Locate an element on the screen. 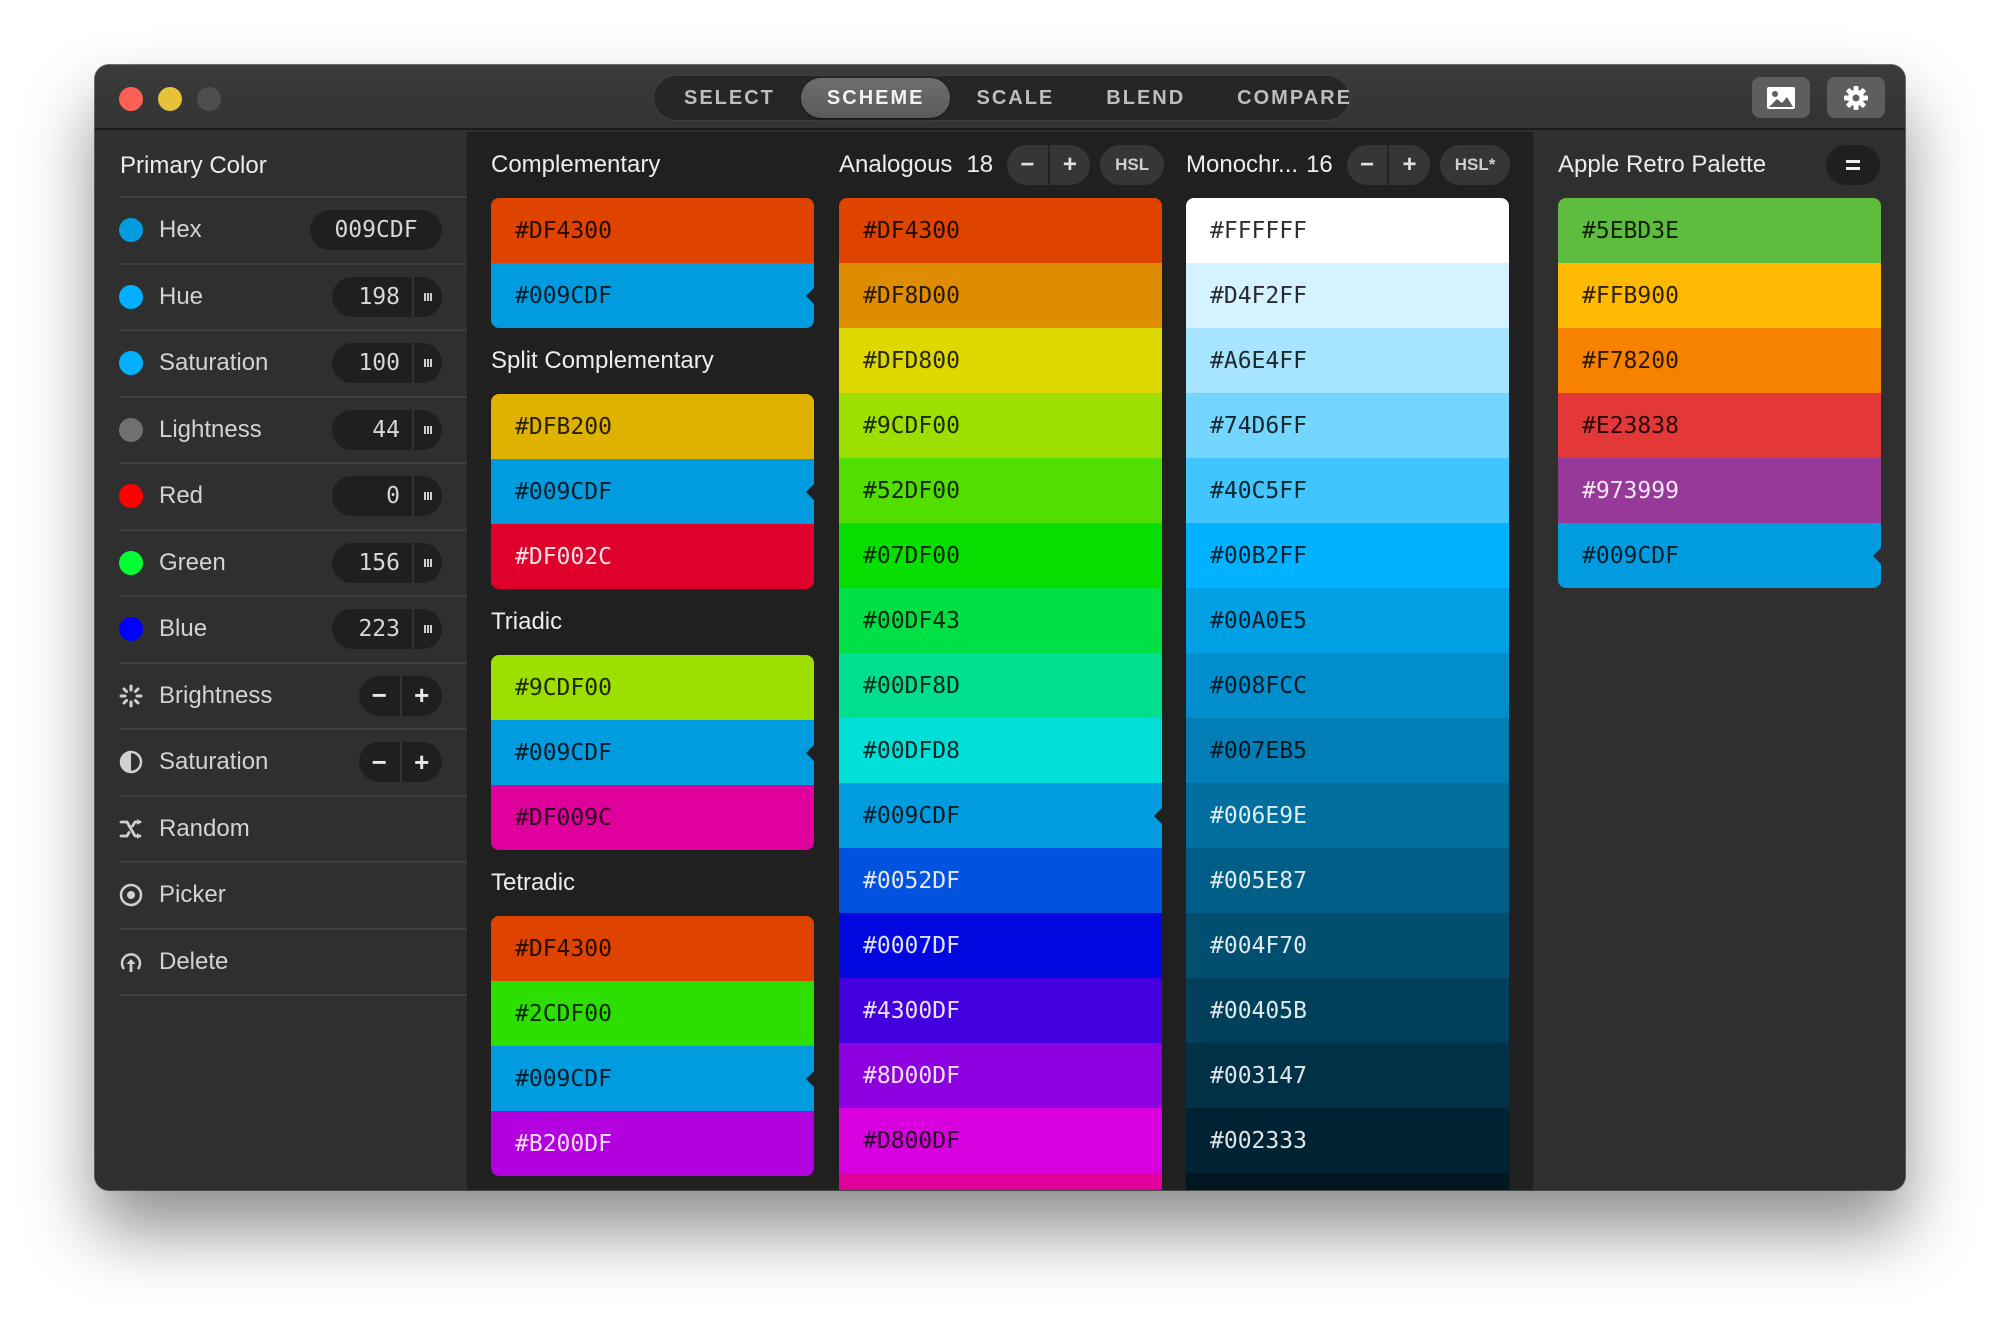  monochromatic-mode-button: HSL* is located at coordinates (1475, 165).